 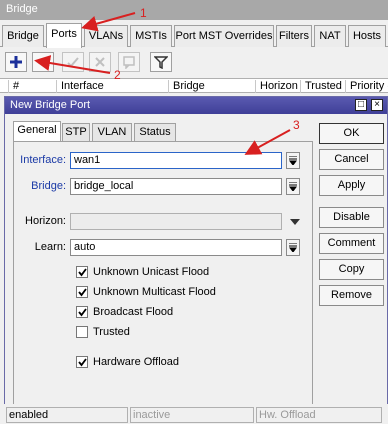 What do you see at coordinates (296, 125) in the screenshot?
I see `annotation-number-3: 3` at bounding box center [296, 125].